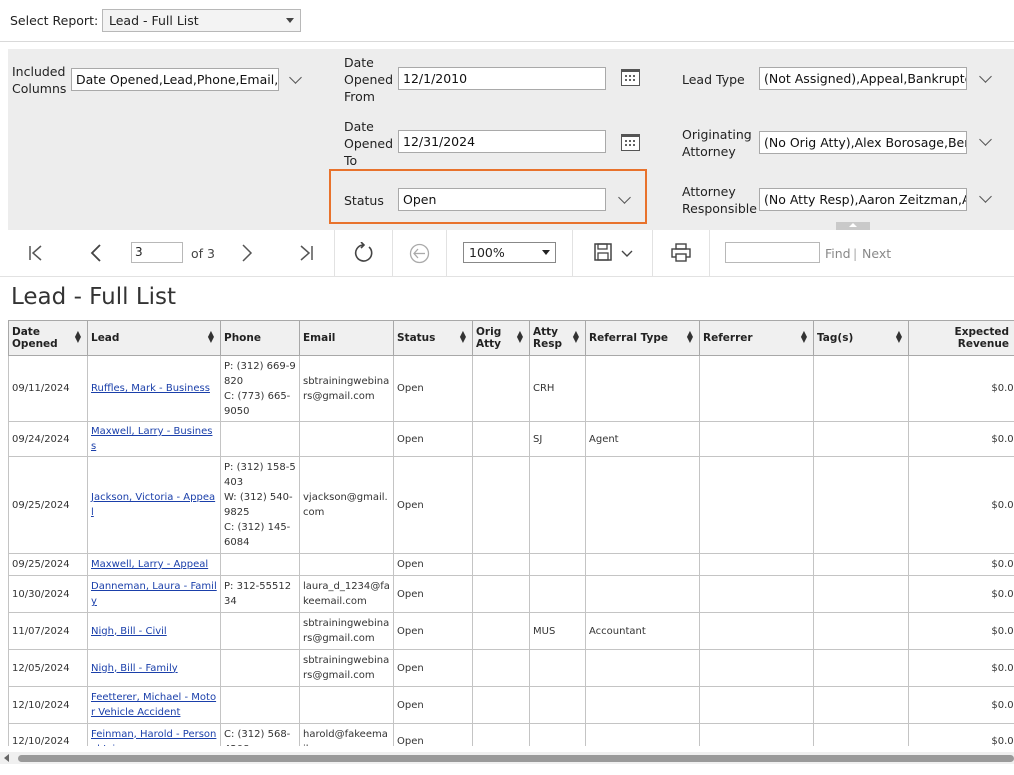 The height and width of the screenshot is (775, 1014). Describe the element at coordinates (153, 738) in the screenshot. I see `lead-link: Feinman, Harold - Personal Injury` at that location.